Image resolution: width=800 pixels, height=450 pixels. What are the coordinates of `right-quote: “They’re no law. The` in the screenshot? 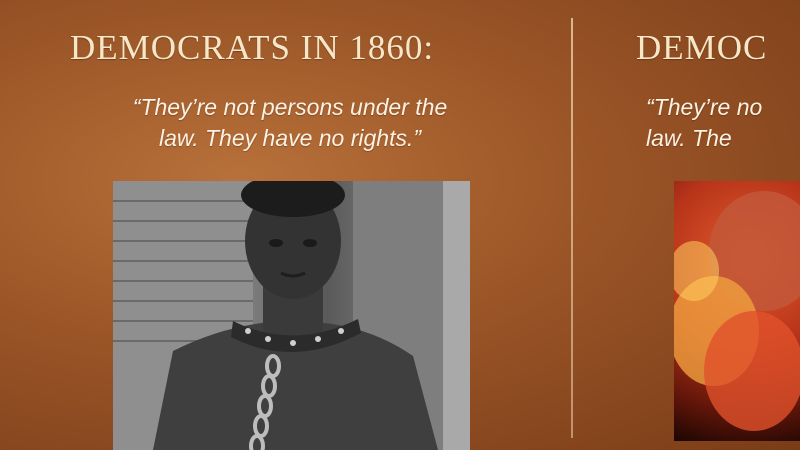 It's located at (704, 122).